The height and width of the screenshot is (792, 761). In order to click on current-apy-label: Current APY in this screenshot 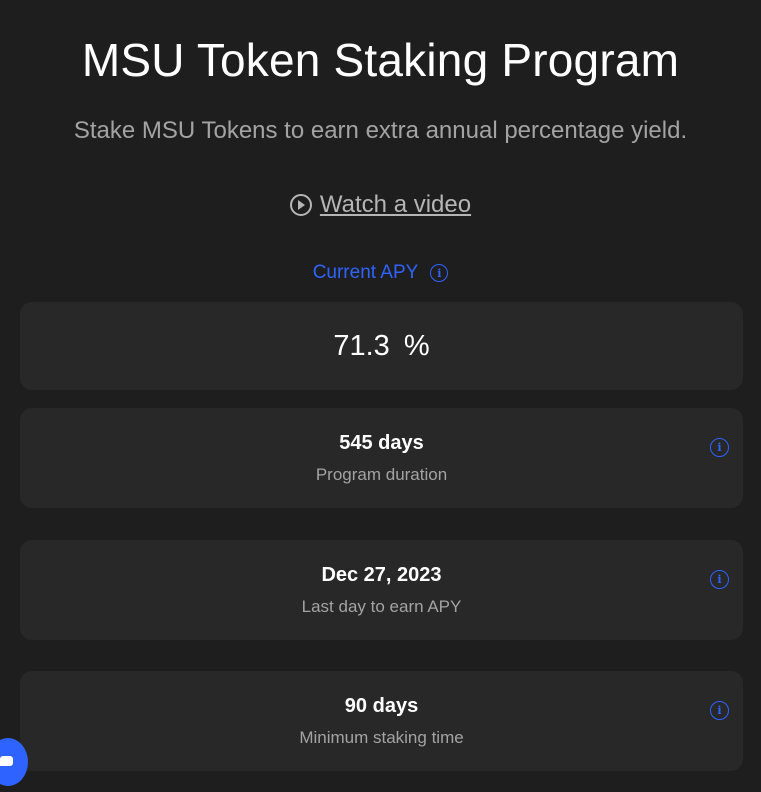, I will do `click(365, 272)`.